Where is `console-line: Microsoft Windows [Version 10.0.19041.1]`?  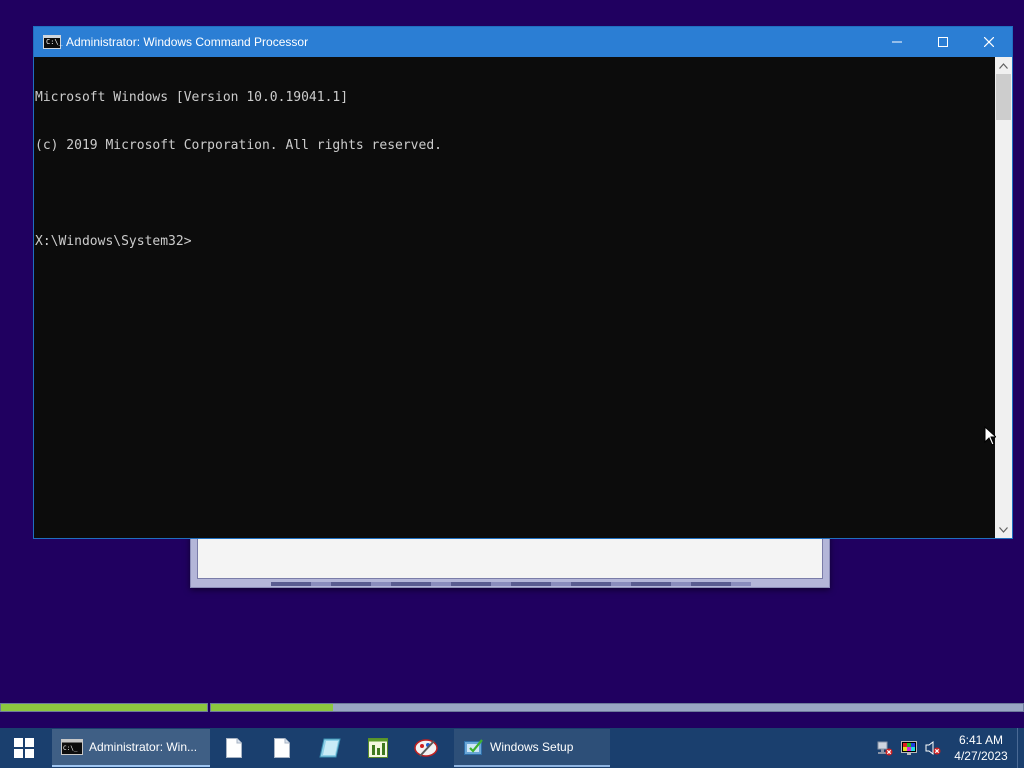
console-line: Microsoft Windows [Version 10.0.19041.1] is located at coordinates (192, 97).